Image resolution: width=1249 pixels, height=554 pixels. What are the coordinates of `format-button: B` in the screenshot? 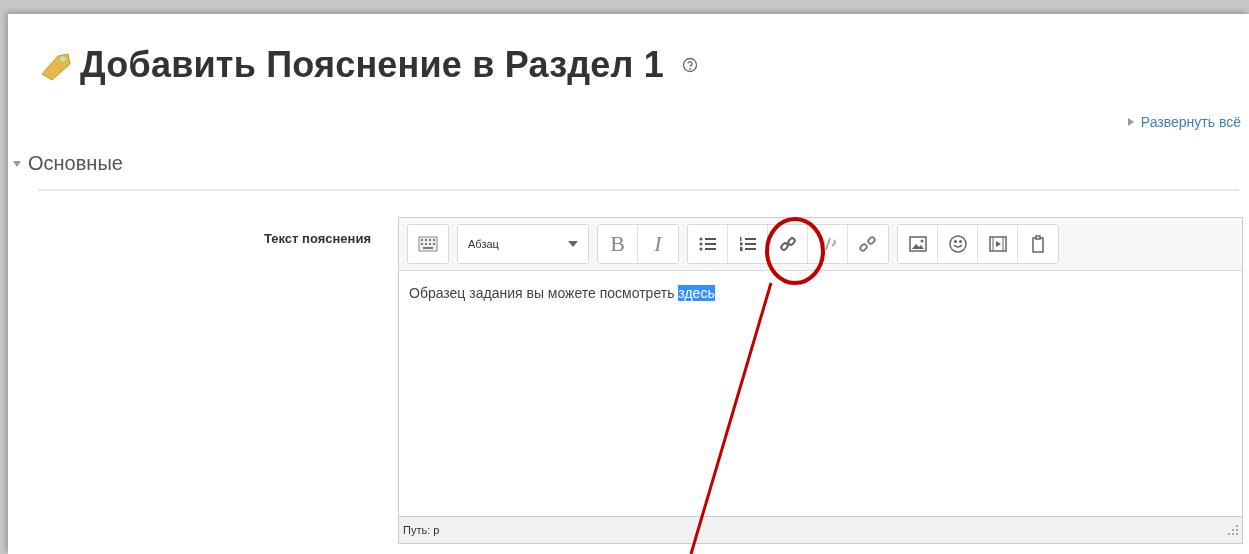 It's located at (618, 244).